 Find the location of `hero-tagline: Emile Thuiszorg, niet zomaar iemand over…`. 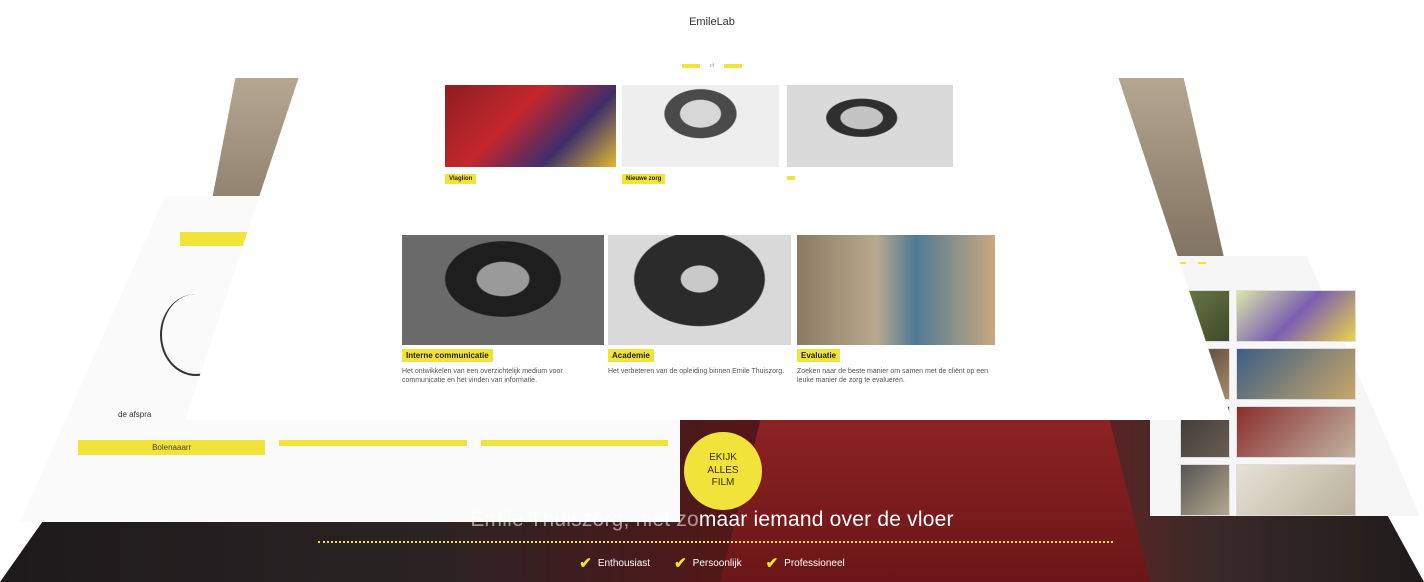

hero-tagline: Emile Thuiszorg, niet zomaar iemand over… is located at coordinates (712, 520).